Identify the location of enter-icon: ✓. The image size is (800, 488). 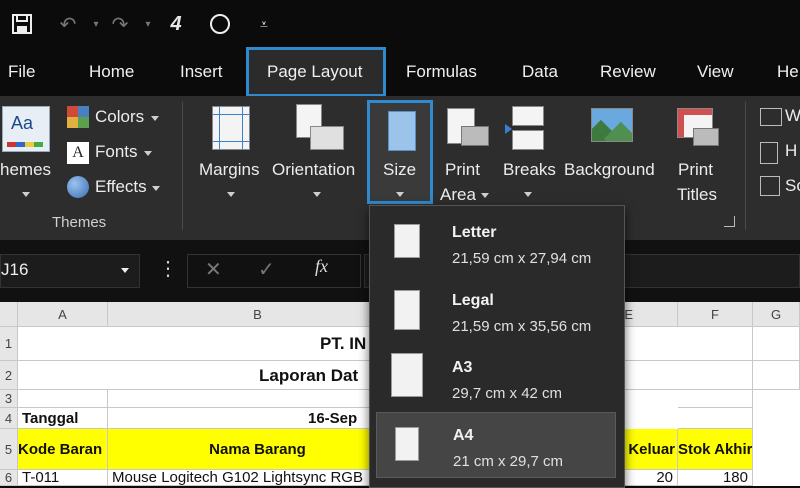
(266, 269).